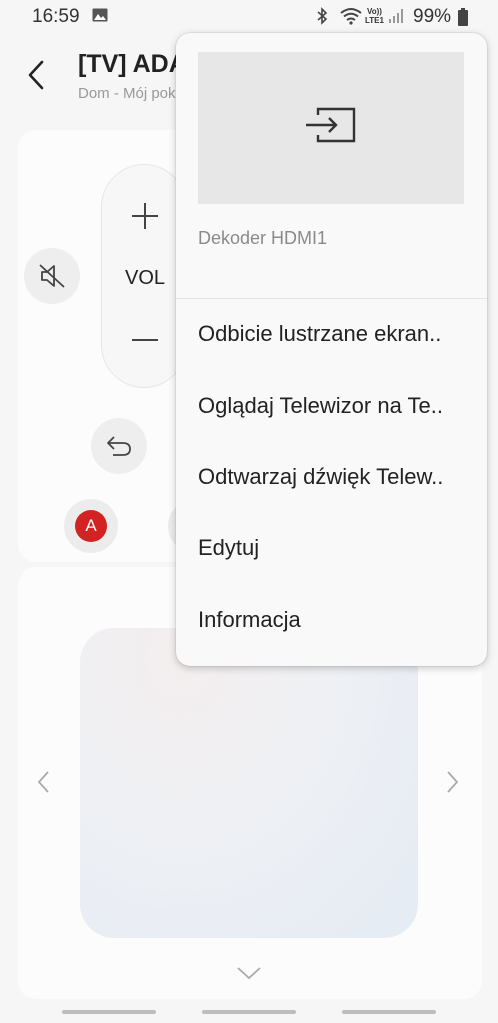 This screenshot has width=498, height=1023. I want to click on battery-icon, so click(463, 17).